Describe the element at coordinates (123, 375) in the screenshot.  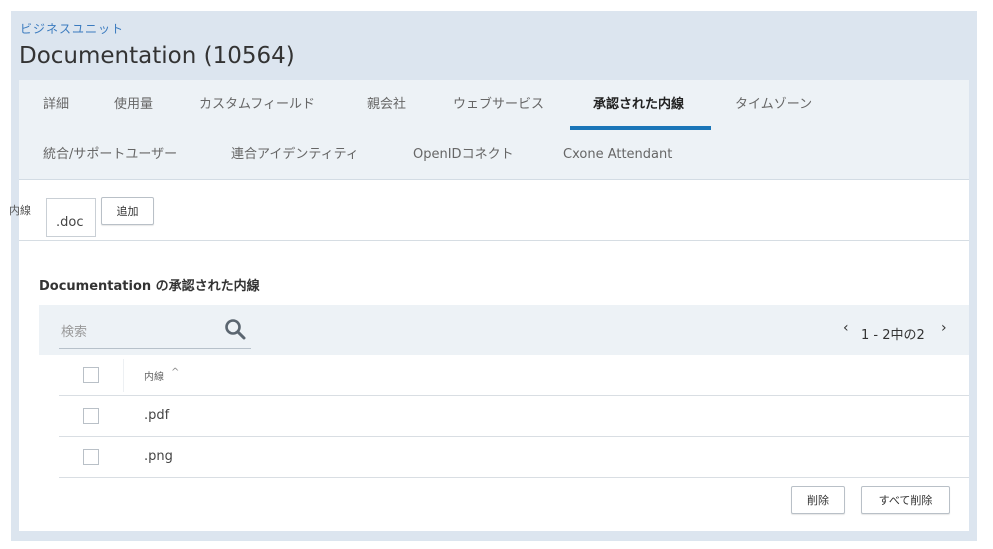
I see `column-divider` at that location.